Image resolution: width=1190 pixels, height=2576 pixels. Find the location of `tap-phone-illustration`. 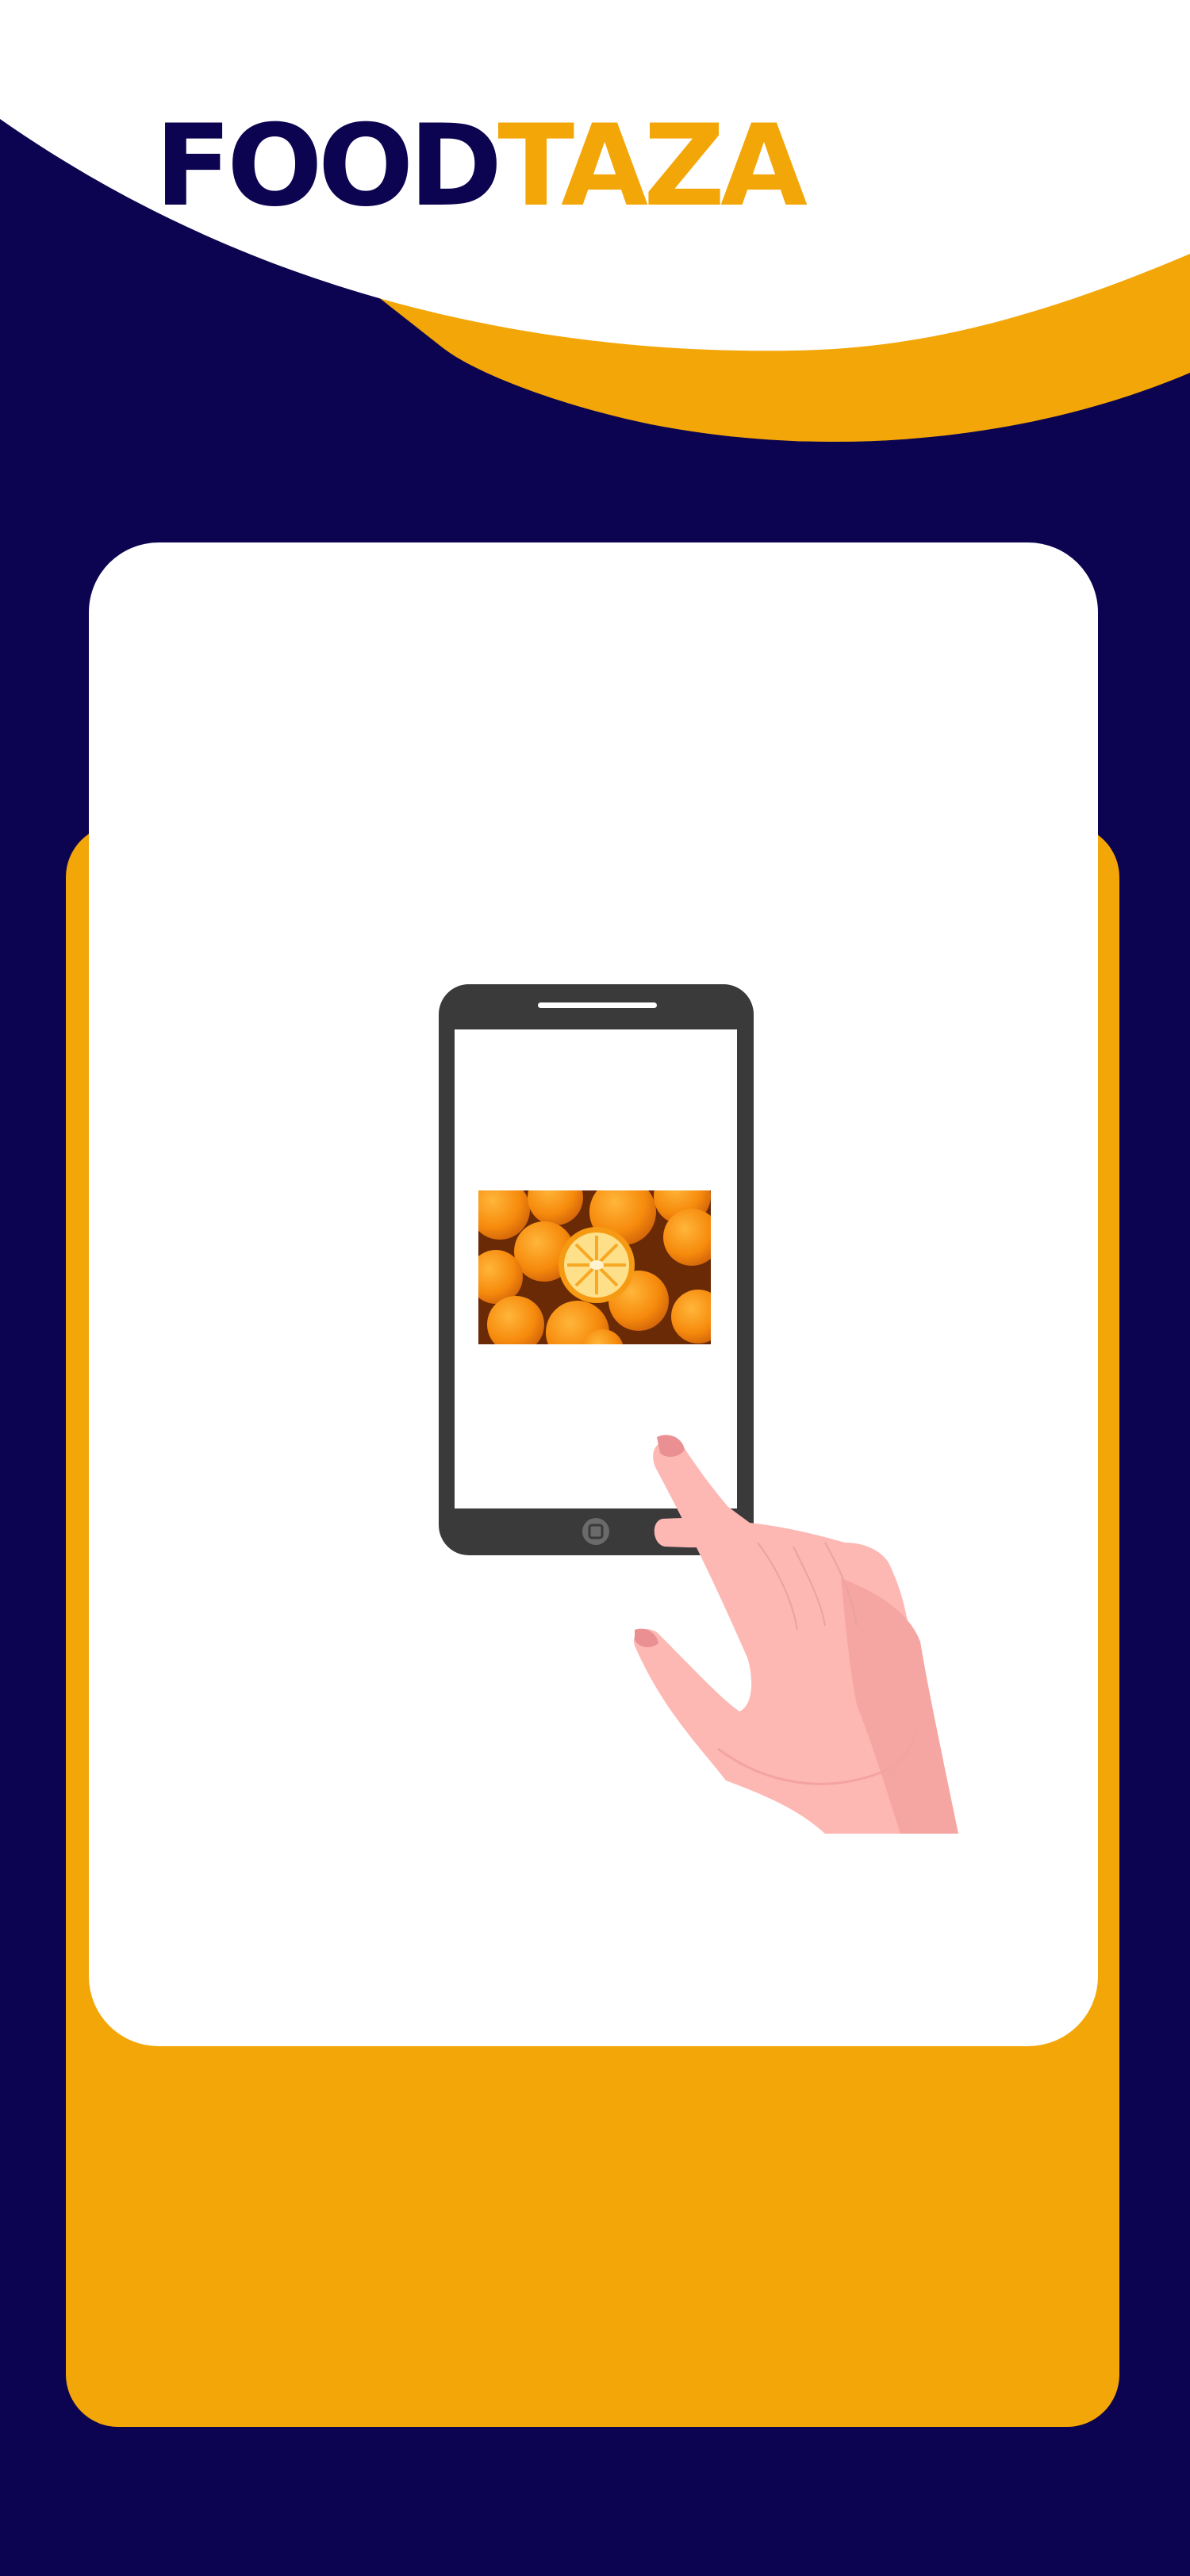

tap-phone-illustration is located at coordinates (698, 1409).